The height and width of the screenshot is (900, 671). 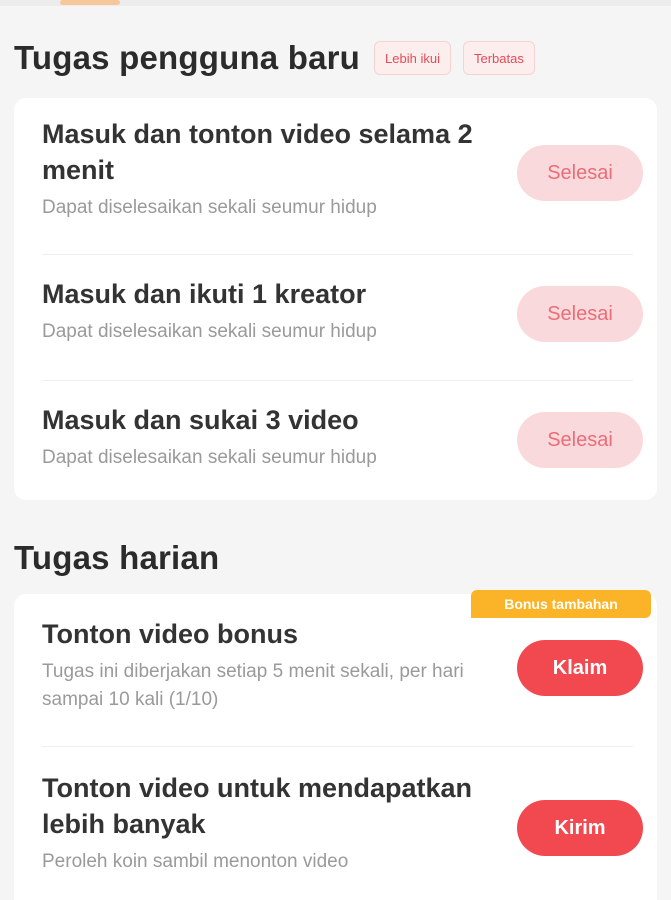 What do you see at coordinates (580, 314) in the screenshot?
I see `complete-button-follow-creator: Selesai` at bounding box center [580, 314].